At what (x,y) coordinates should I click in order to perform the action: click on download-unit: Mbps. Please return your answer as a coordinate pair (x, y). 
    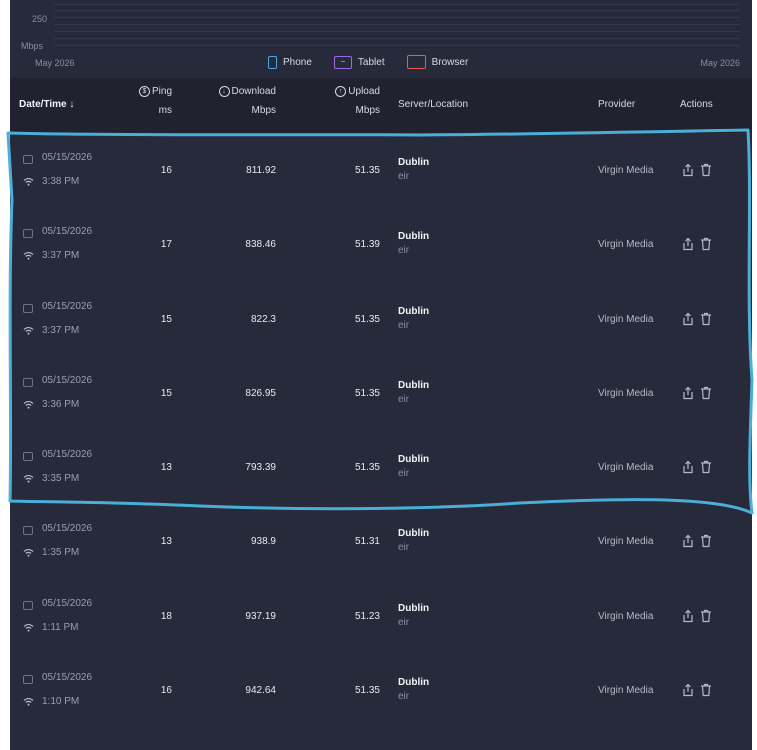
    Looking at the image, I should click on (263, 110).